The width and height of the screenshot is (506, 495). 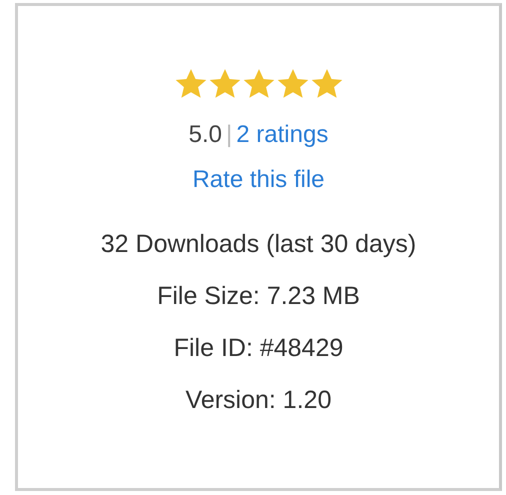 What do you see at coordinates (205, 134) in the screenshot?
I see `rating-score: 5.0` at bounding box center [205, 134].